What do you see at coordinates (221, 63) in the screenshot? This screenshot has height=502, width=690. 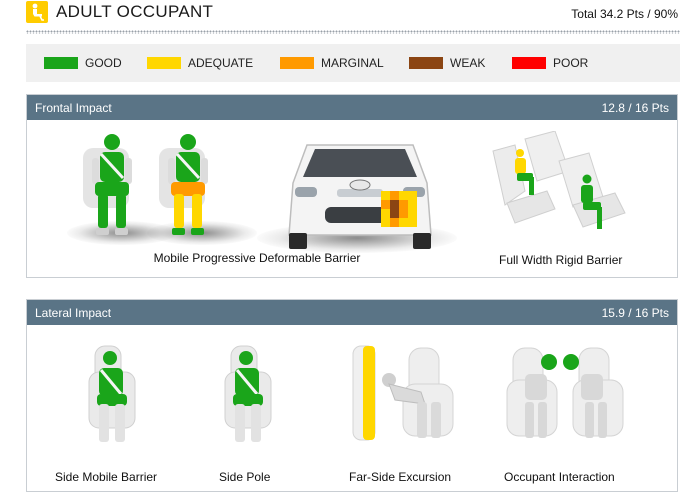 I see `legend-label: ADEQUATE` at bounding box center [221, 63].